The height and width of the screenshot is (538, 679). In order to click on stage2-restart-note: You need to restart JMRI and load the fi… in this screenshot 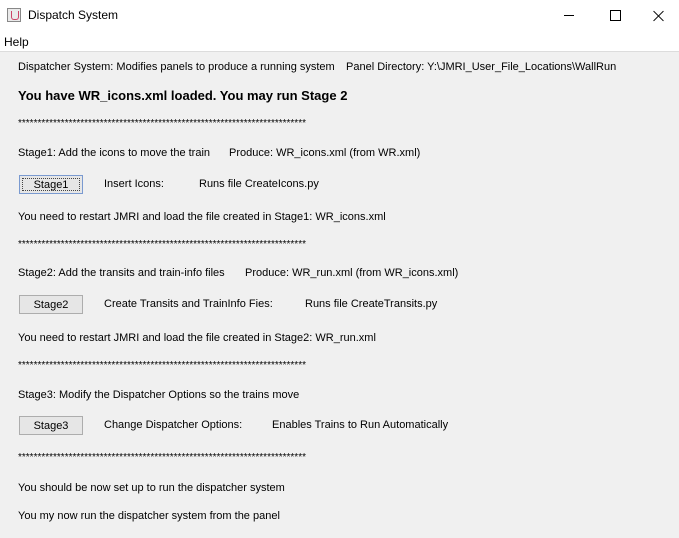, I will do `click(197, 338)`.